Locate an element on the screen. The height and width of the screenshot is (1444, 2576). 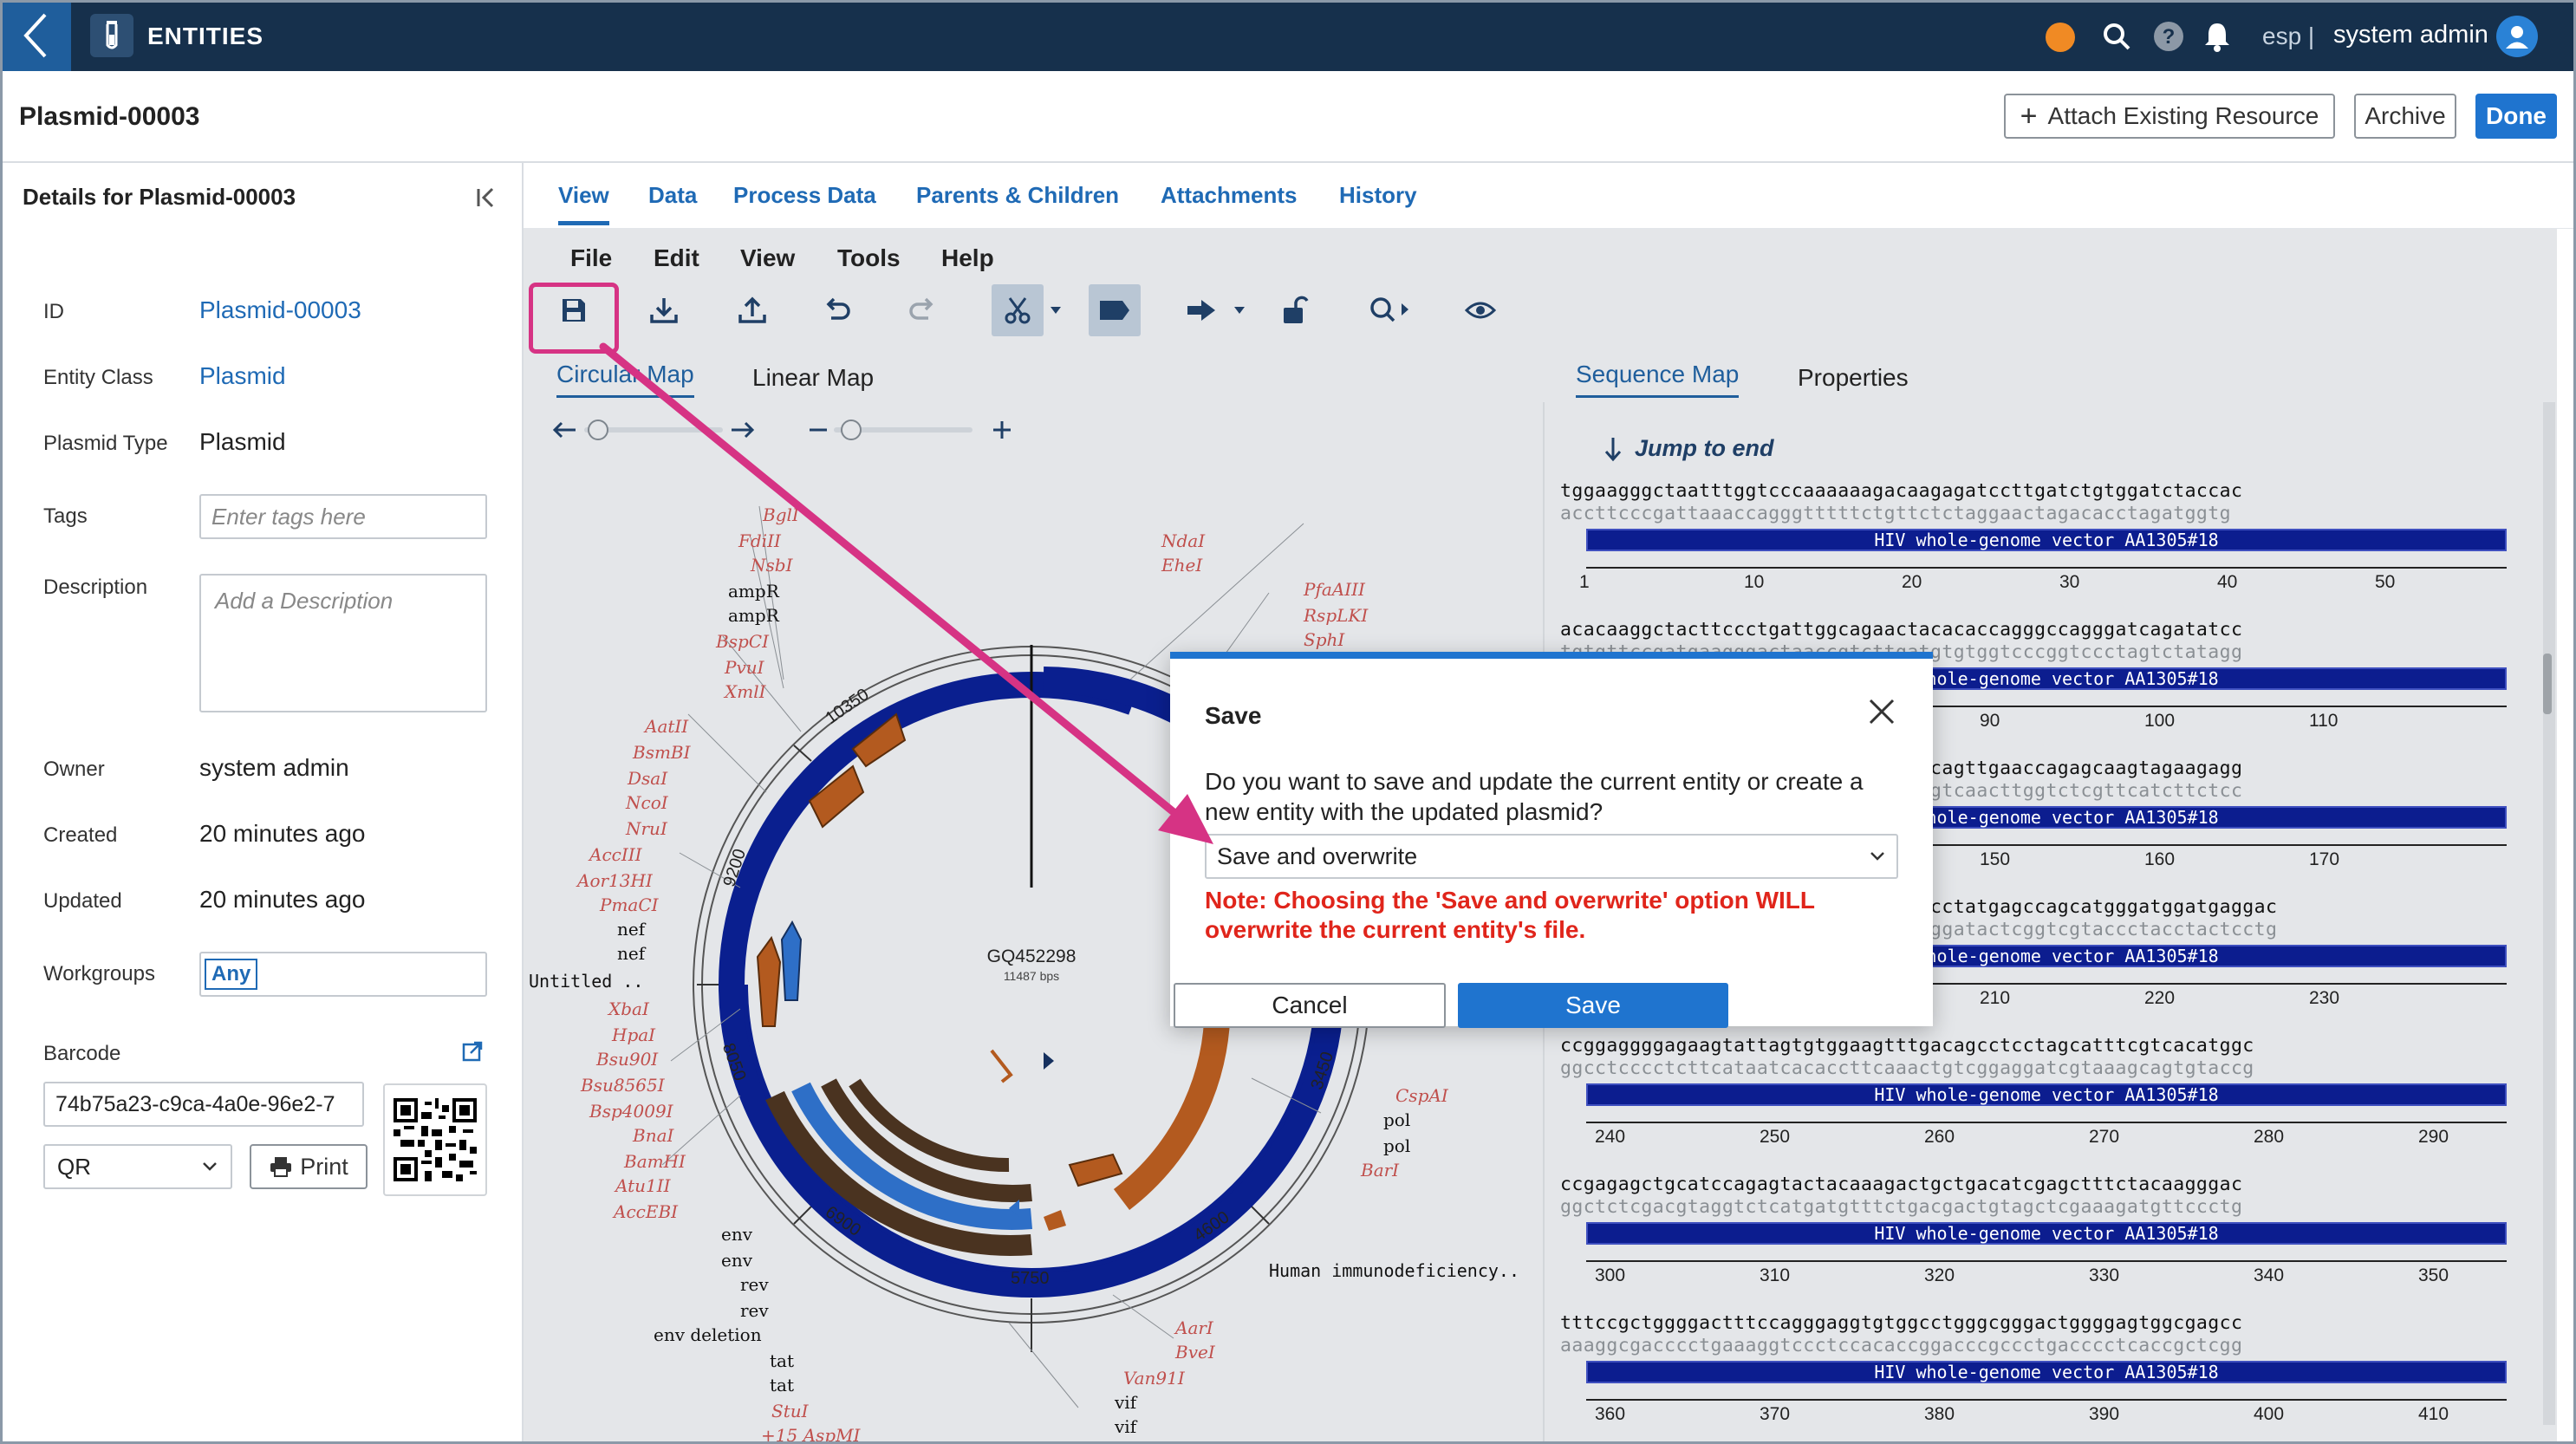
feature-label: BnaI is located at coordinates (653, 1135).